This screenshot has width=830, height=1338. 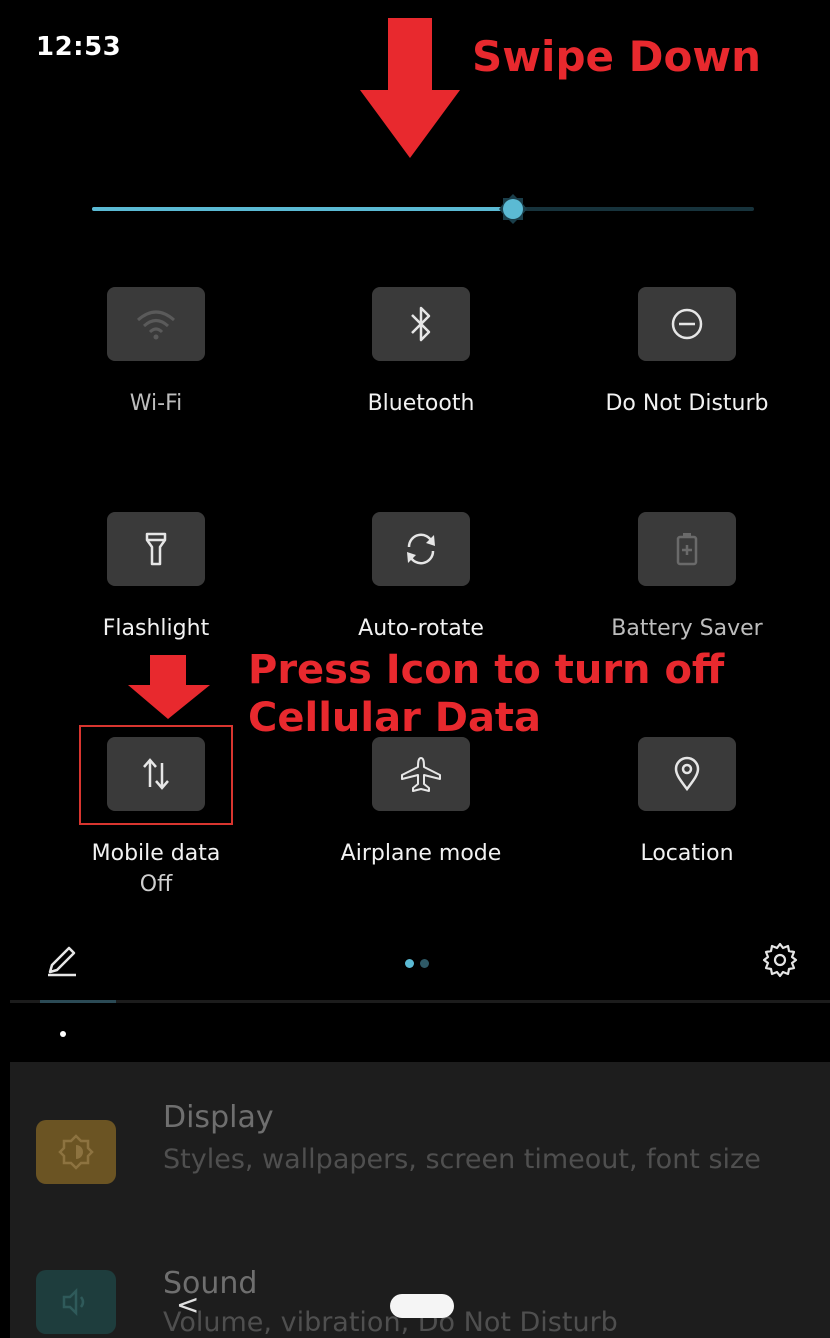 What do you see at coordinates (420, 1001) in the screenshot?
I see `panel-divider` at bounding box center [420, 1001].